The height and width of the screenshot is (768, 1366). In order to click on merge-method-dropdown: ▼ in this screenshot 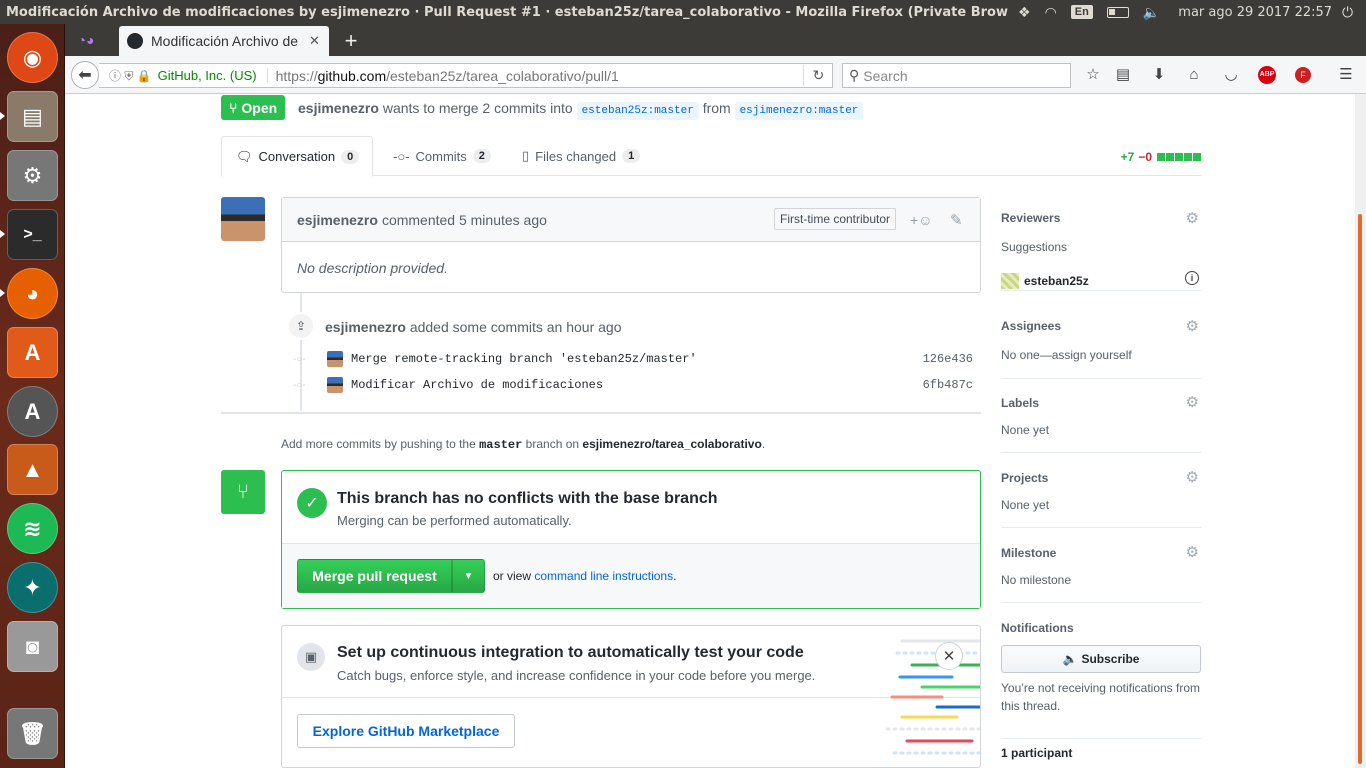, I will do `click(468, 576)`.